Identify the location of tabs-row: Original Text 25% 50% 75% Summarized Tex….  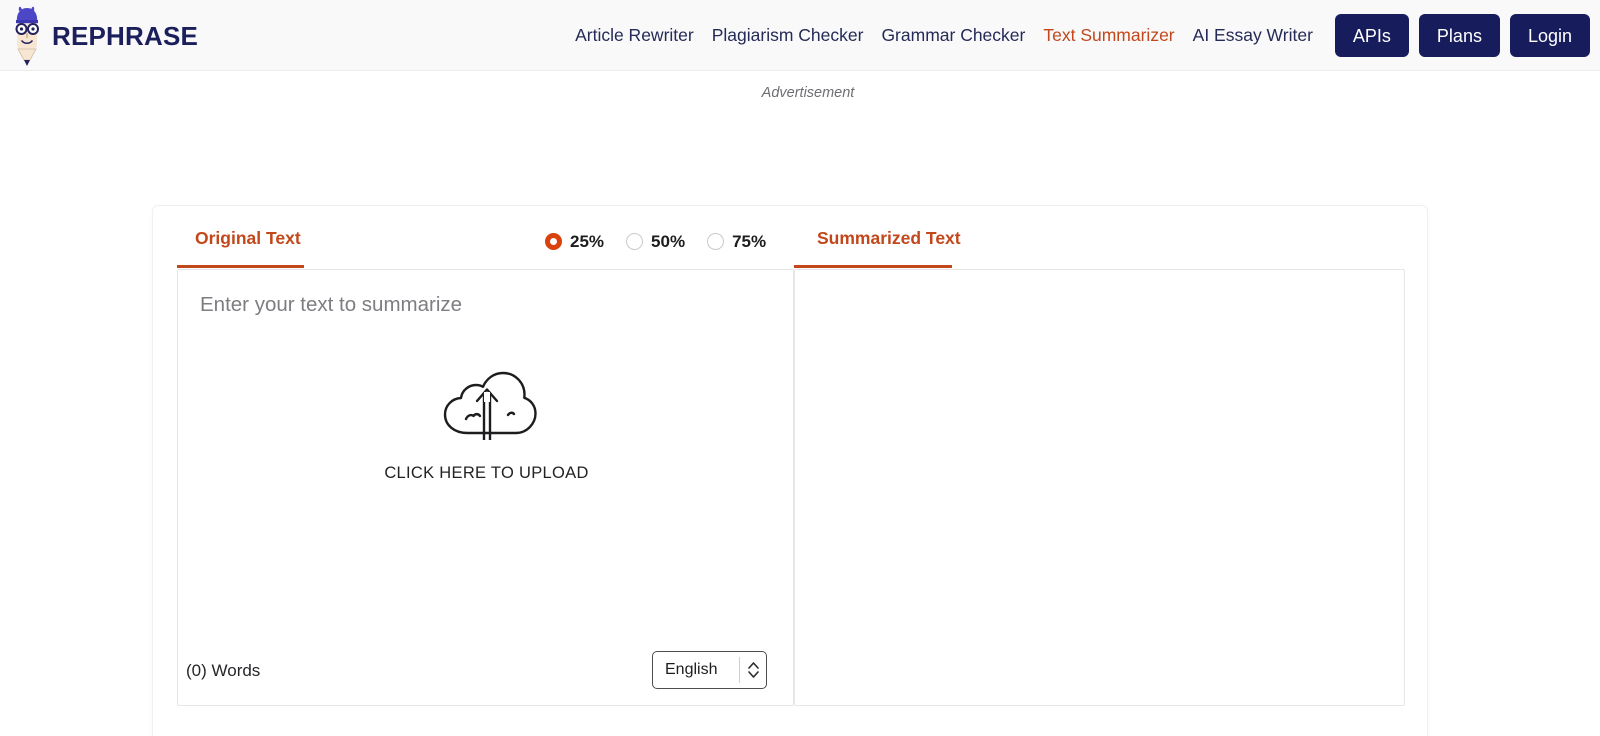
(791, 237).